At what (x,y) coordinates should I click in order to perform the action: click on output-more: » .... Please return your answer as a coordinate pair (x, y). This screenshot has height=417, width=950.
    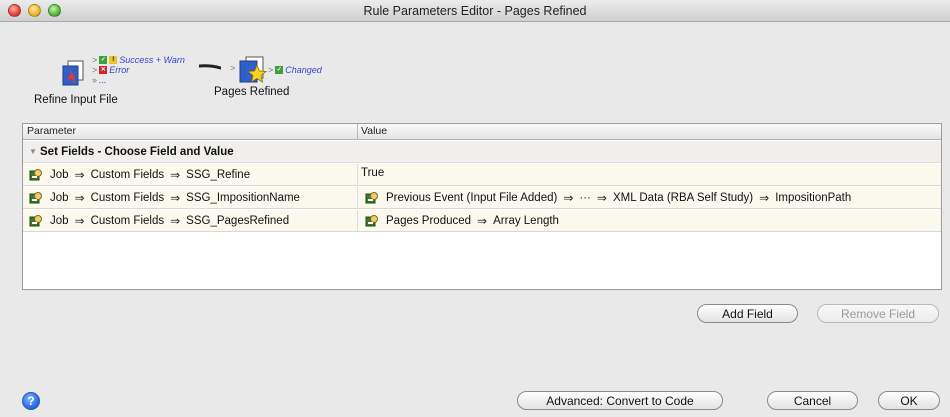
    Looking at the image, I should click on (99, 80).